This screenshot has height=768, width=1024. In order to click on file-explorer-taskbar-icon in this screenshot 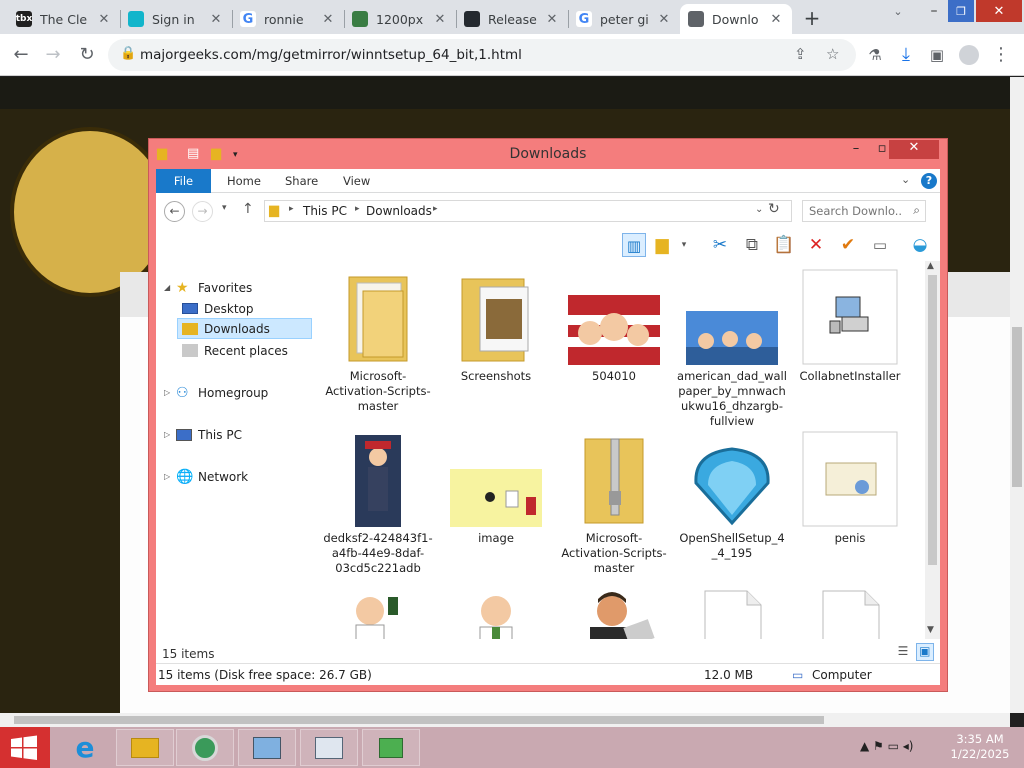, I will do `click(145, 747)`.